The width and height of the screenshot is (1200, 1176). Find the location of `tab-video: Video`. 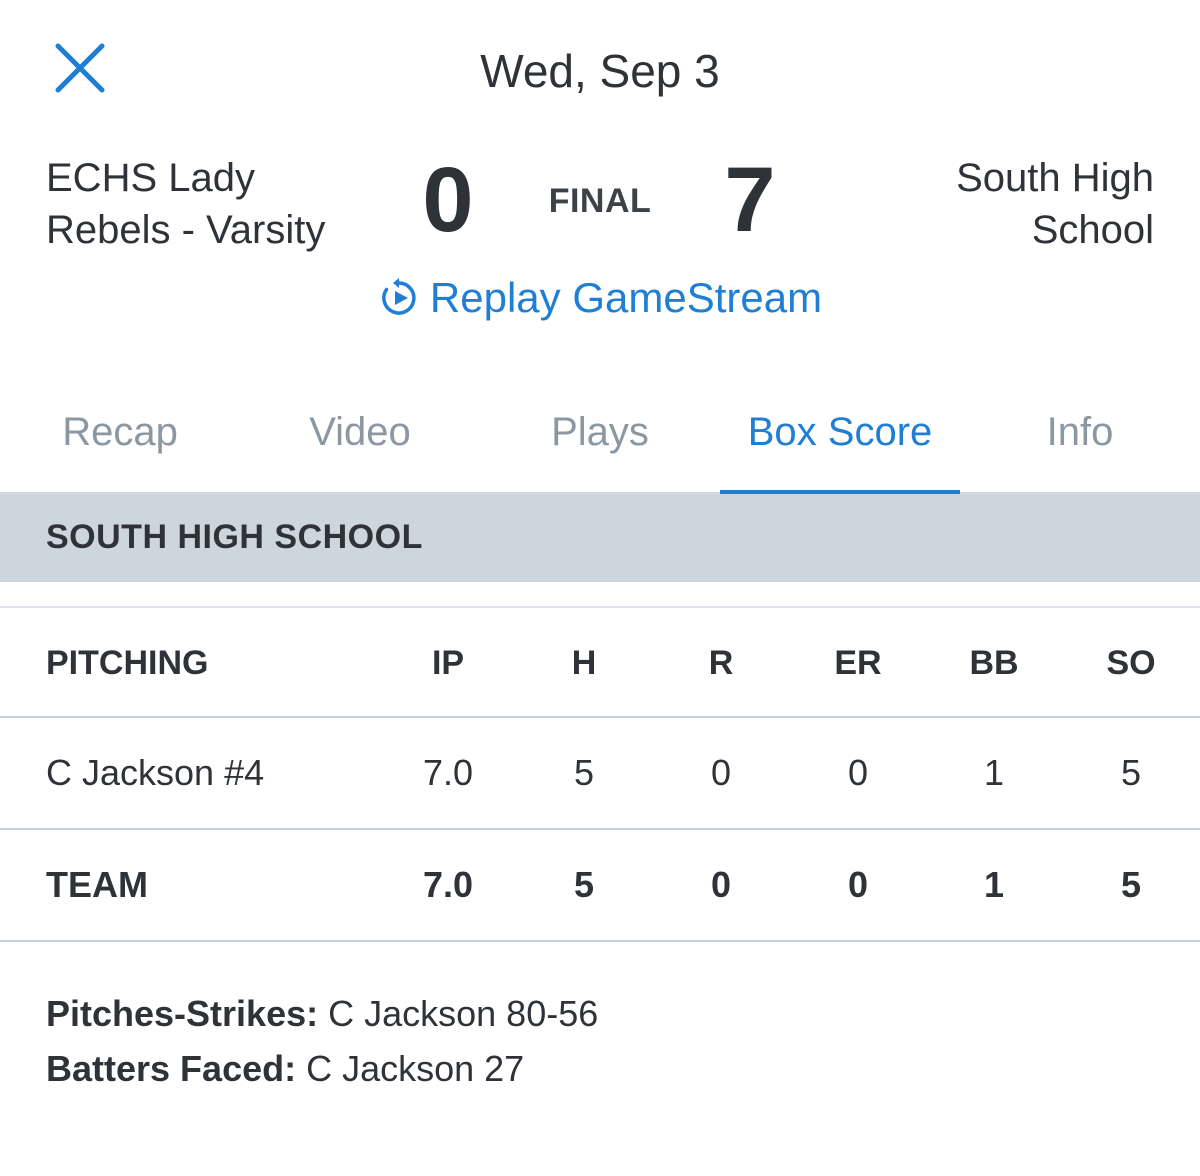

tab-video: Video is located at coordinates (360, 440).